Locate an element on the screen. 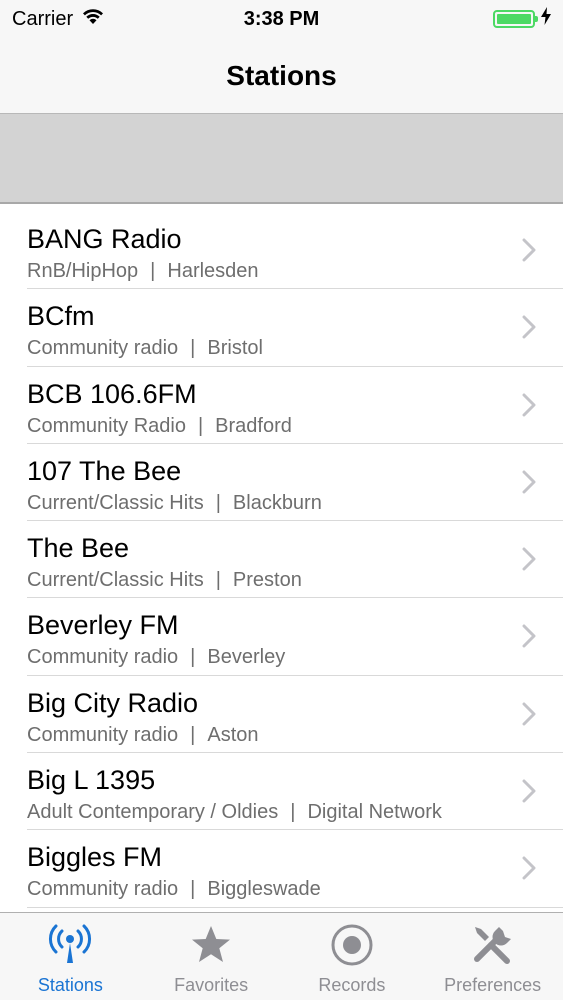  tab-records: Records is located at coordinates (352, 956).